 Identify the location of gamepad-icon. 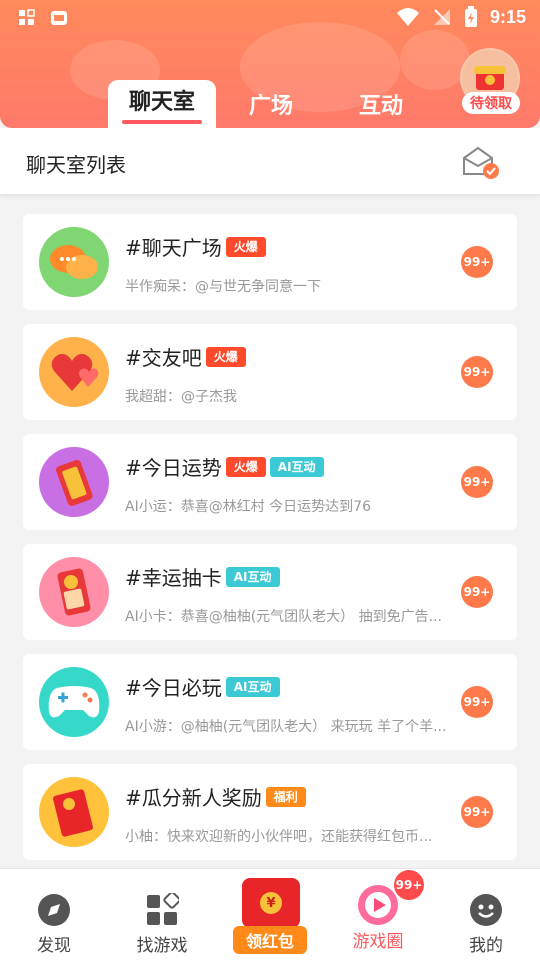
(74, 702).